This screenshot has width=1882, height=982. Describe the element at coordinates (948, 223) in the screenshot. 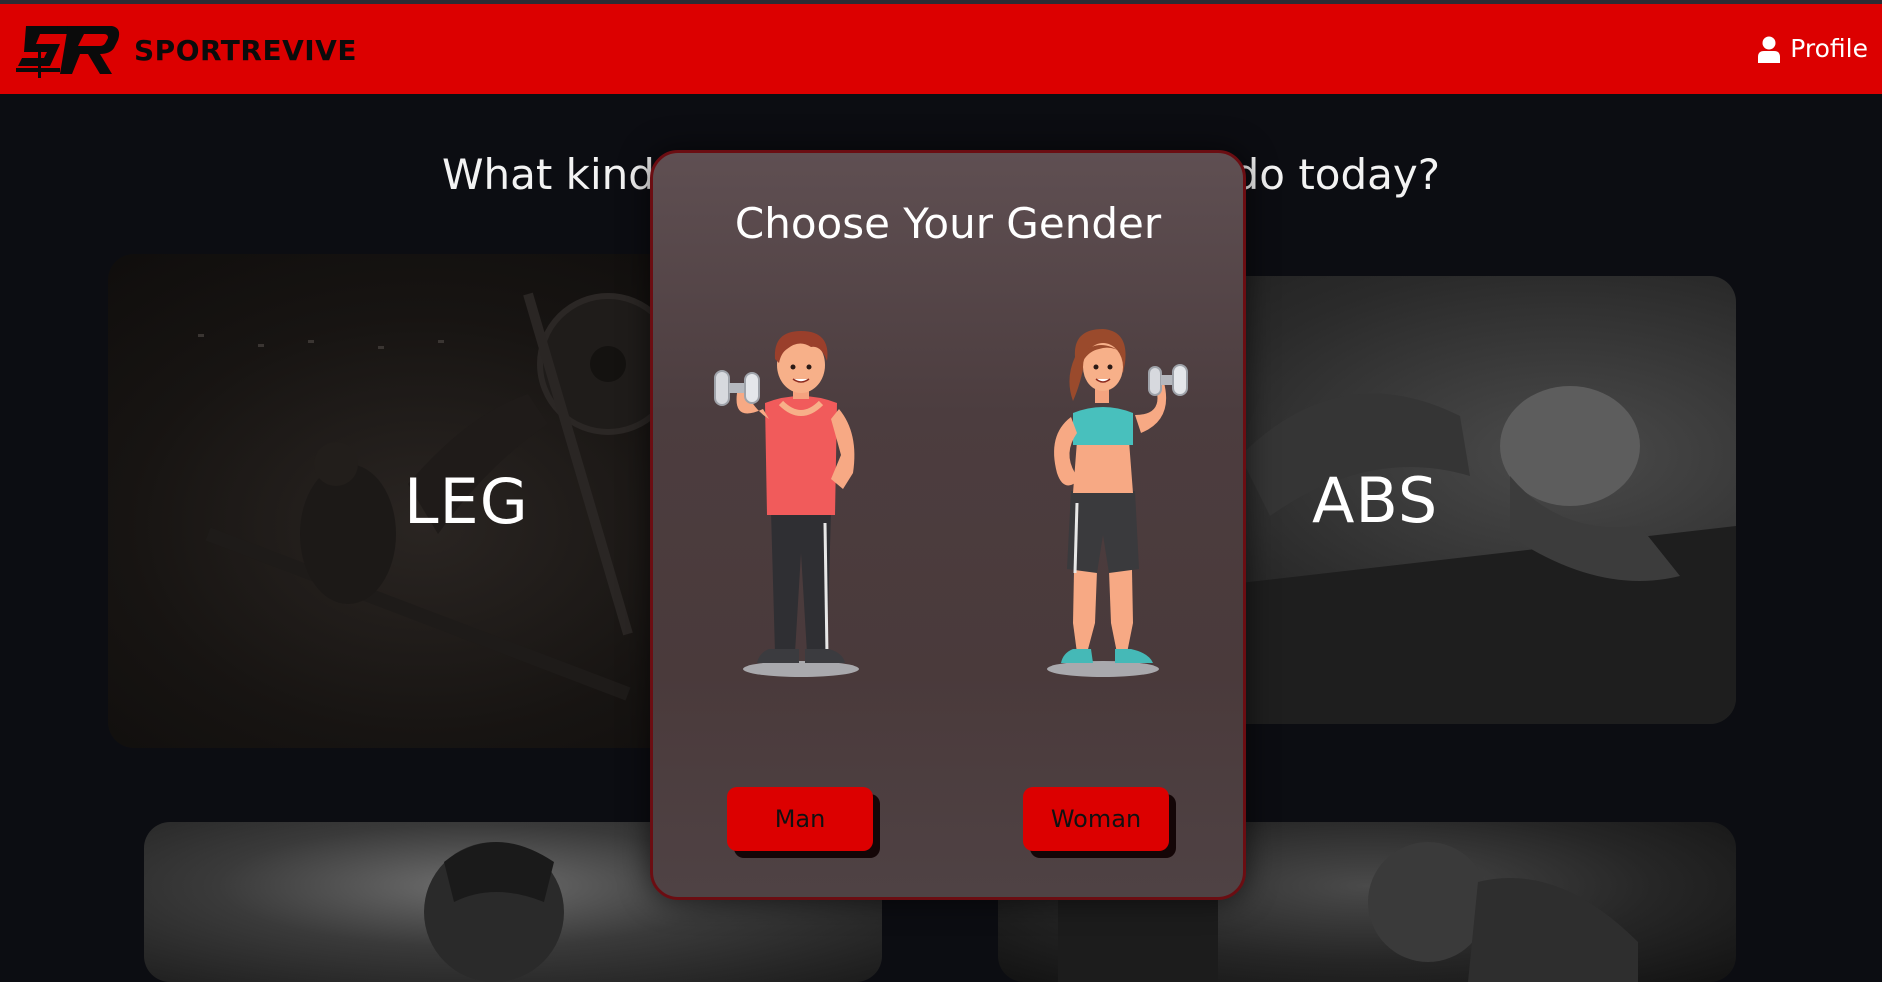

I see `modal-title: Choose Your Gender` at that location.